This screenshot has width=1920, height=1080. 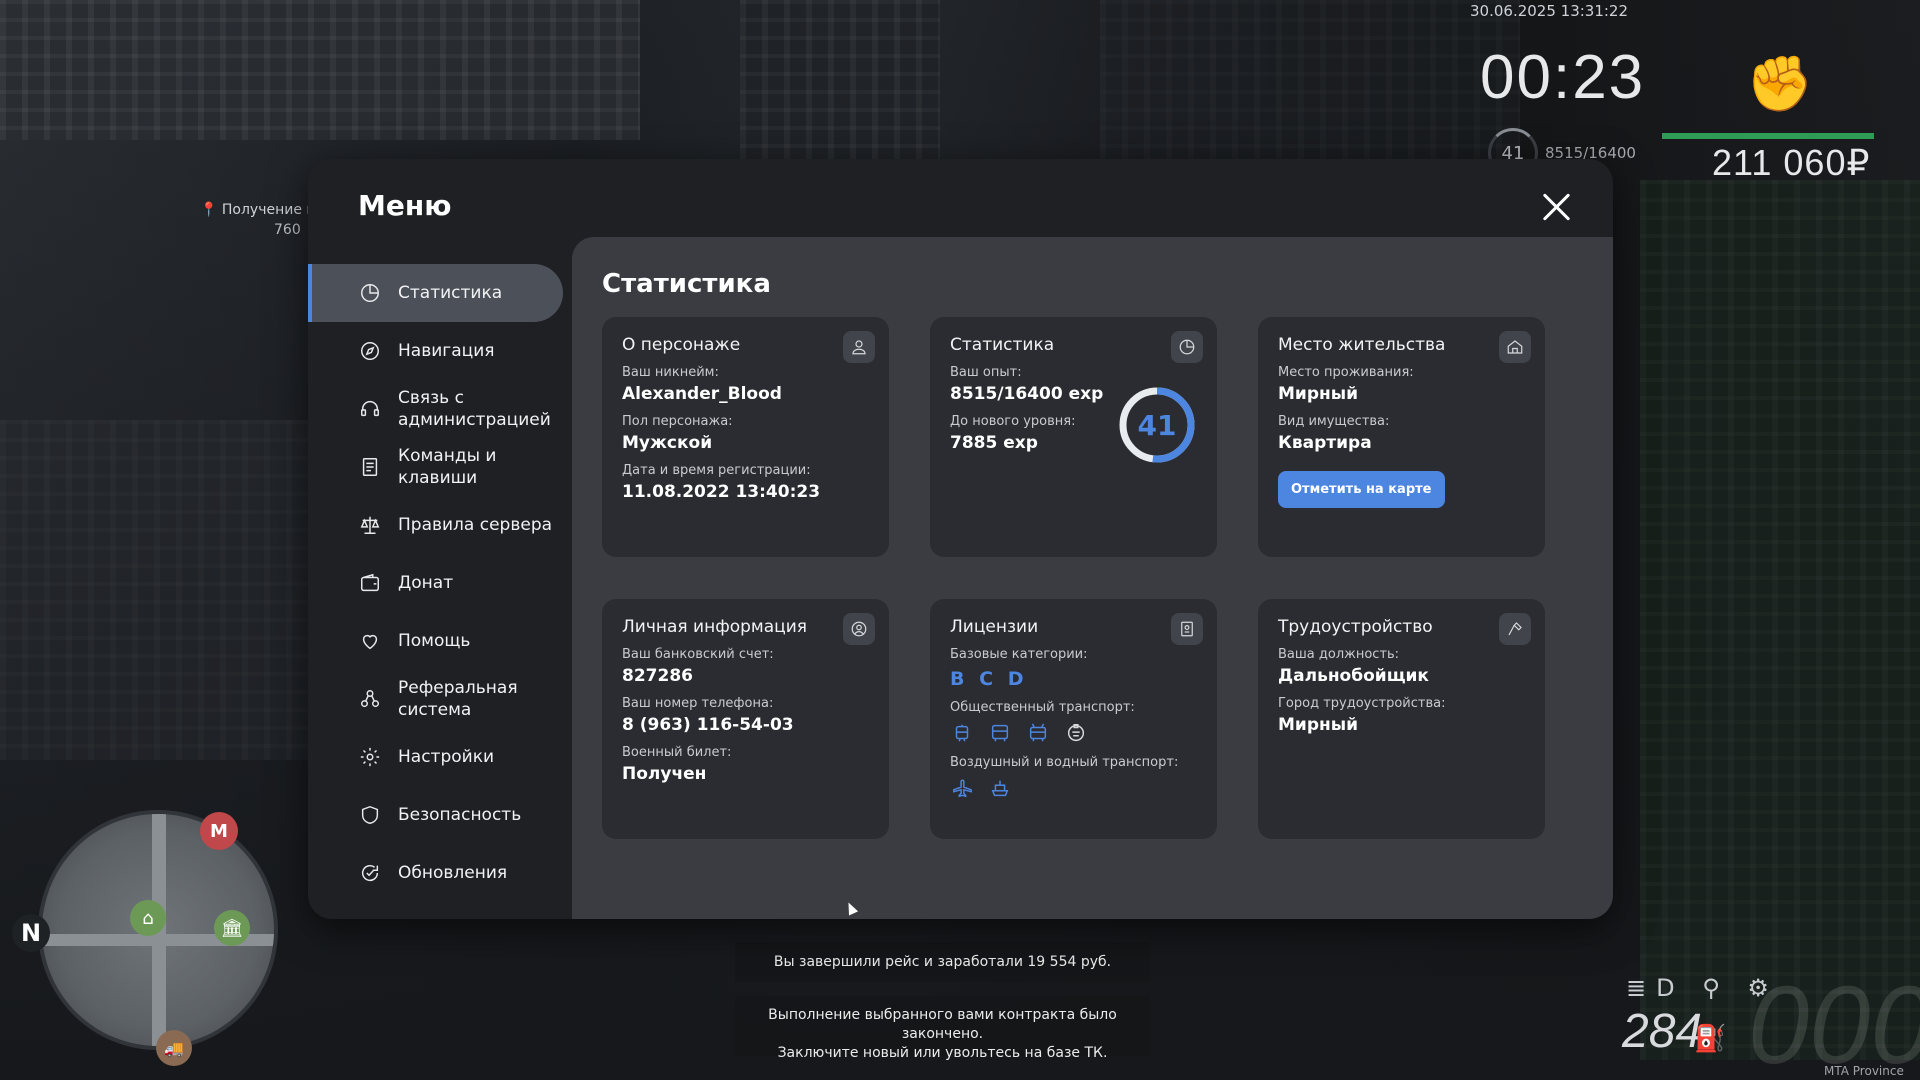 I want to click on nav-item-statistics: Статистика, so click(x=435, y=293).